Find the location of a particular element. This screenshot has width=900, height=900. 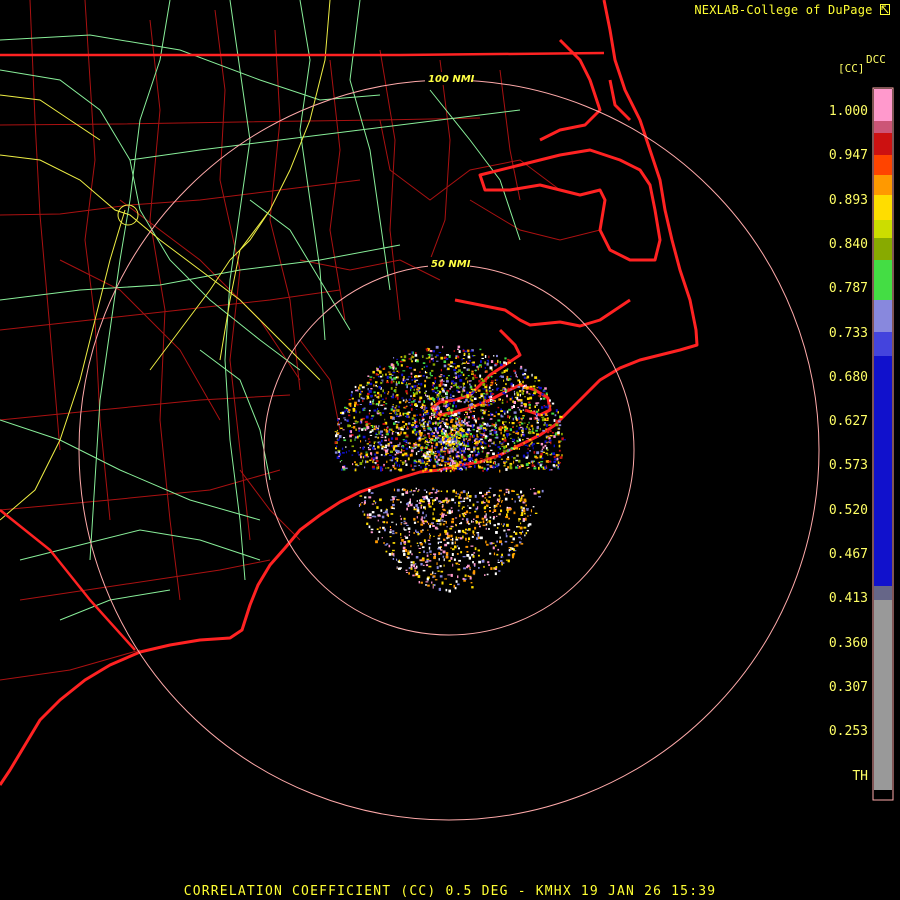

arrow-box-icon is located at coordinates (885, 9).